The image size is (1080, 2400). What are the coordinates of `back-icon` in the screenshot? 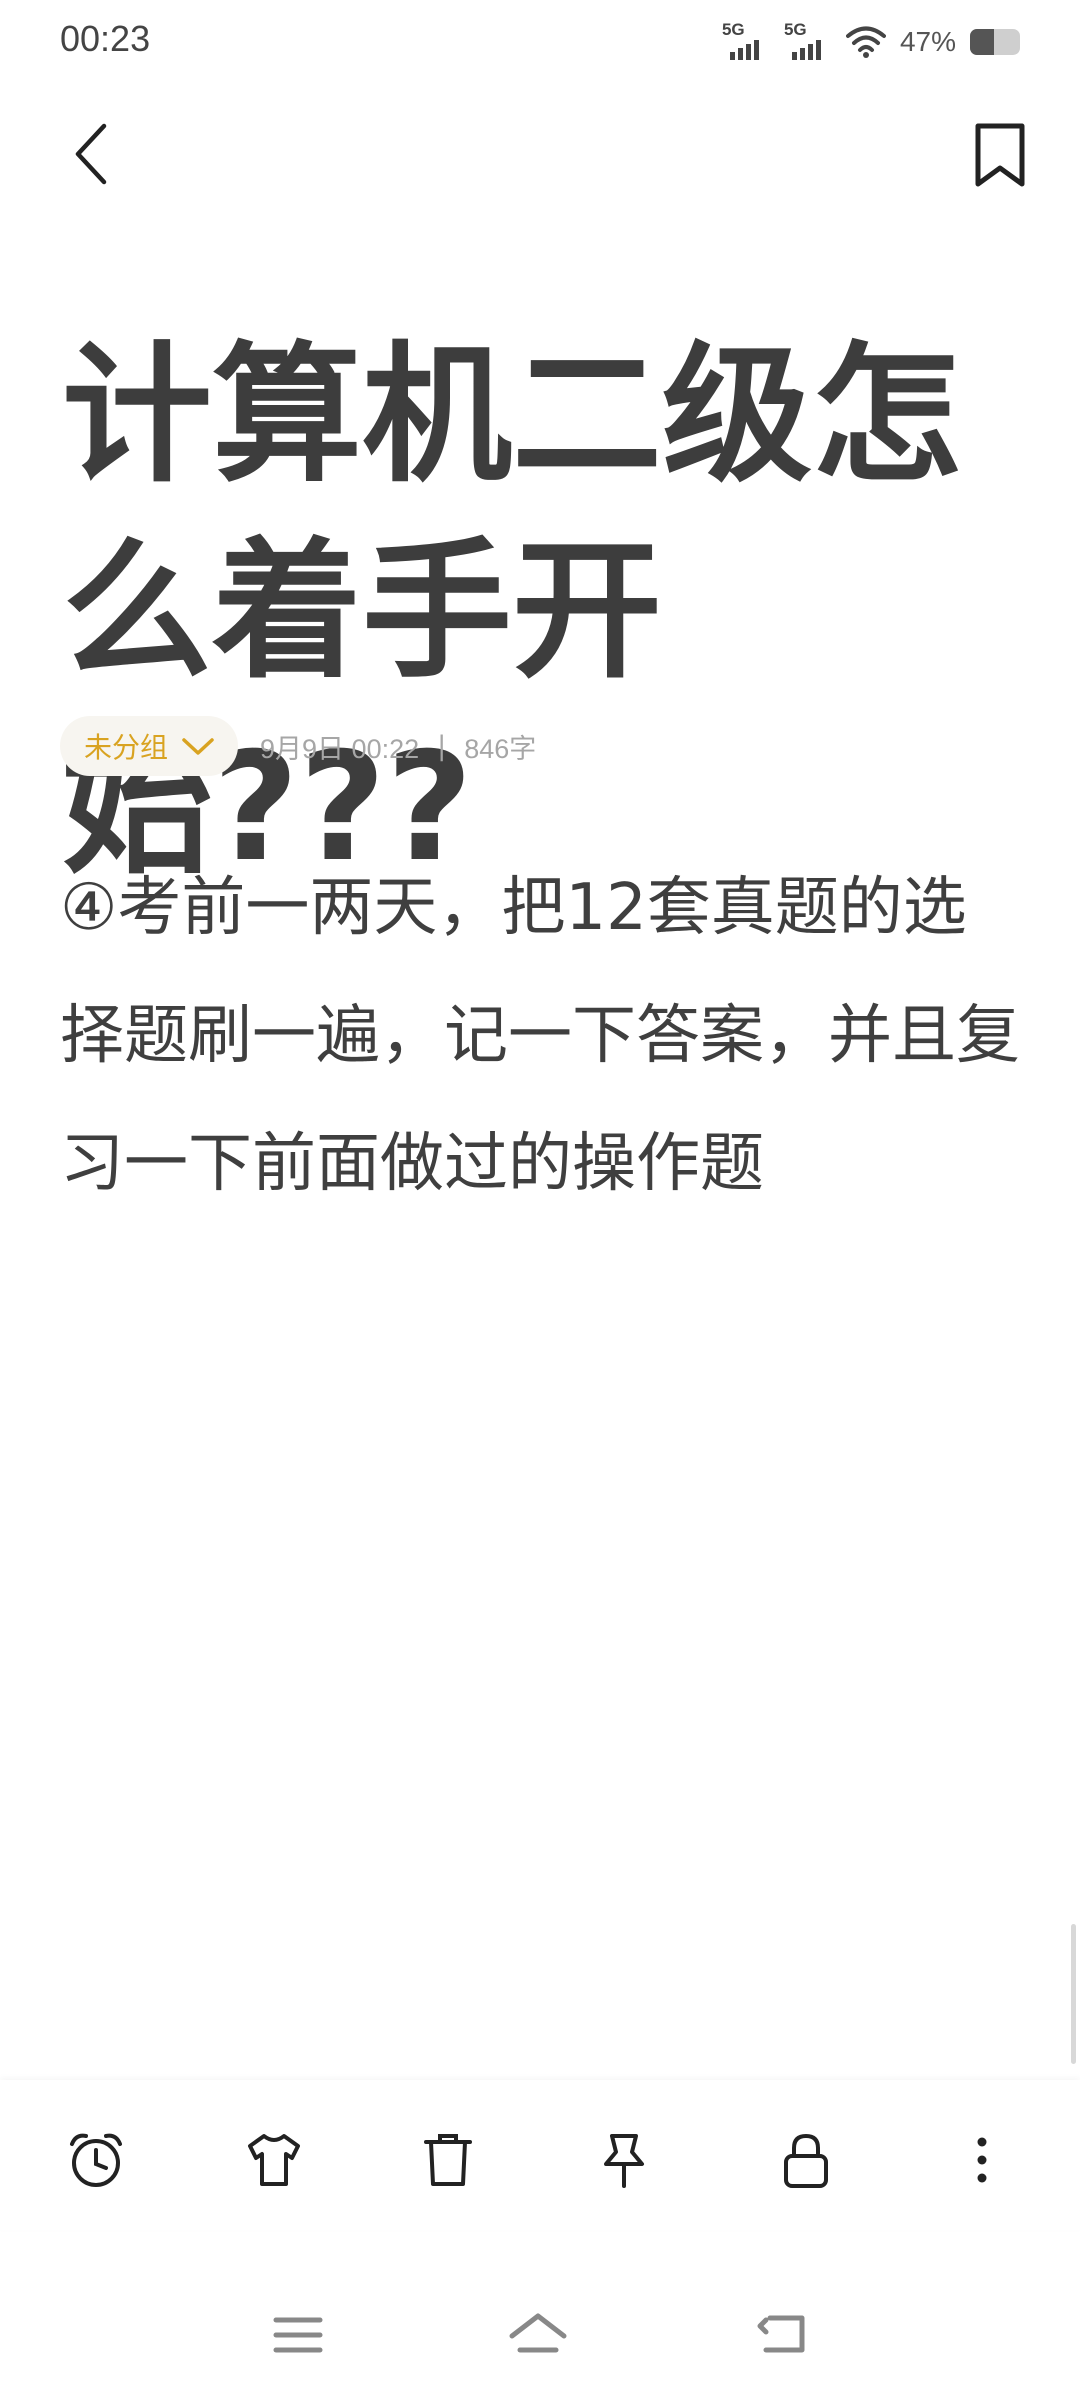 It's located at (781, 2334).